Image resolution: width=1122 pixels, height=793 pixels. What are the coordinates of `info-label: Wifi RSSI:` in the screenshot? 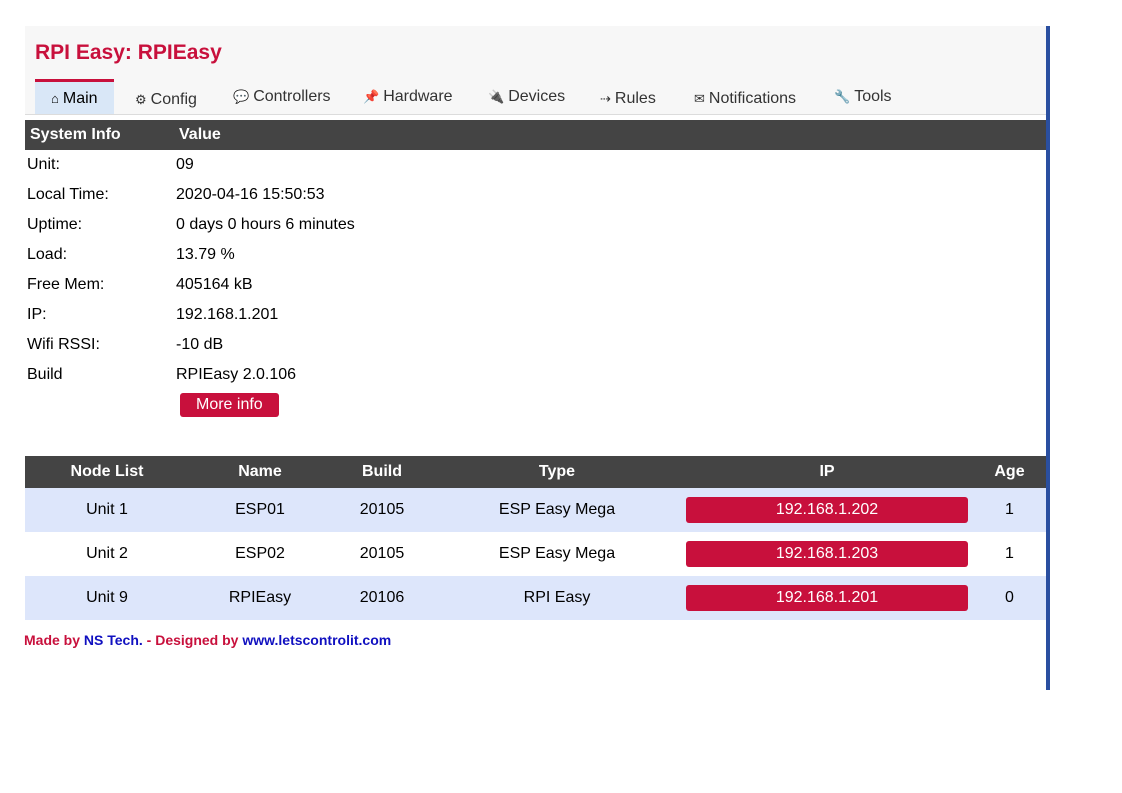 It's located at (63, 344).